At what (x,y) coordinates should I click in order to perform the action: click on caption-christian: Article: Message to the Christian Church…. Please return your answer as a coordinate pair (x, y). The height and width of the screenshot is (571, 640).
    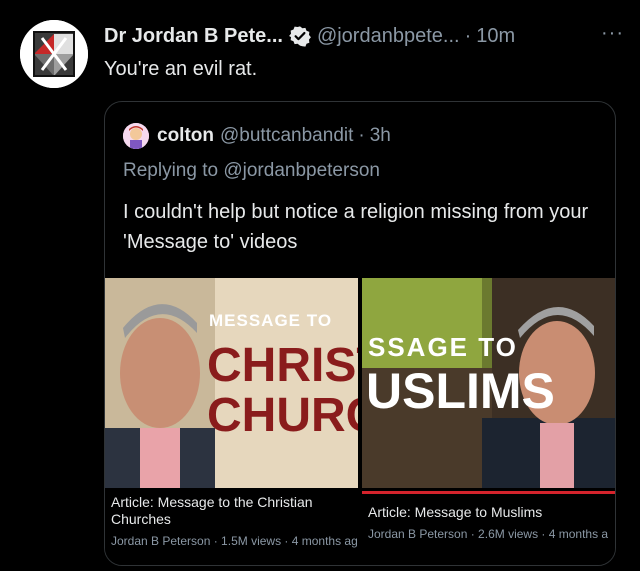
    Looking at the image, I should click on (234, 521).